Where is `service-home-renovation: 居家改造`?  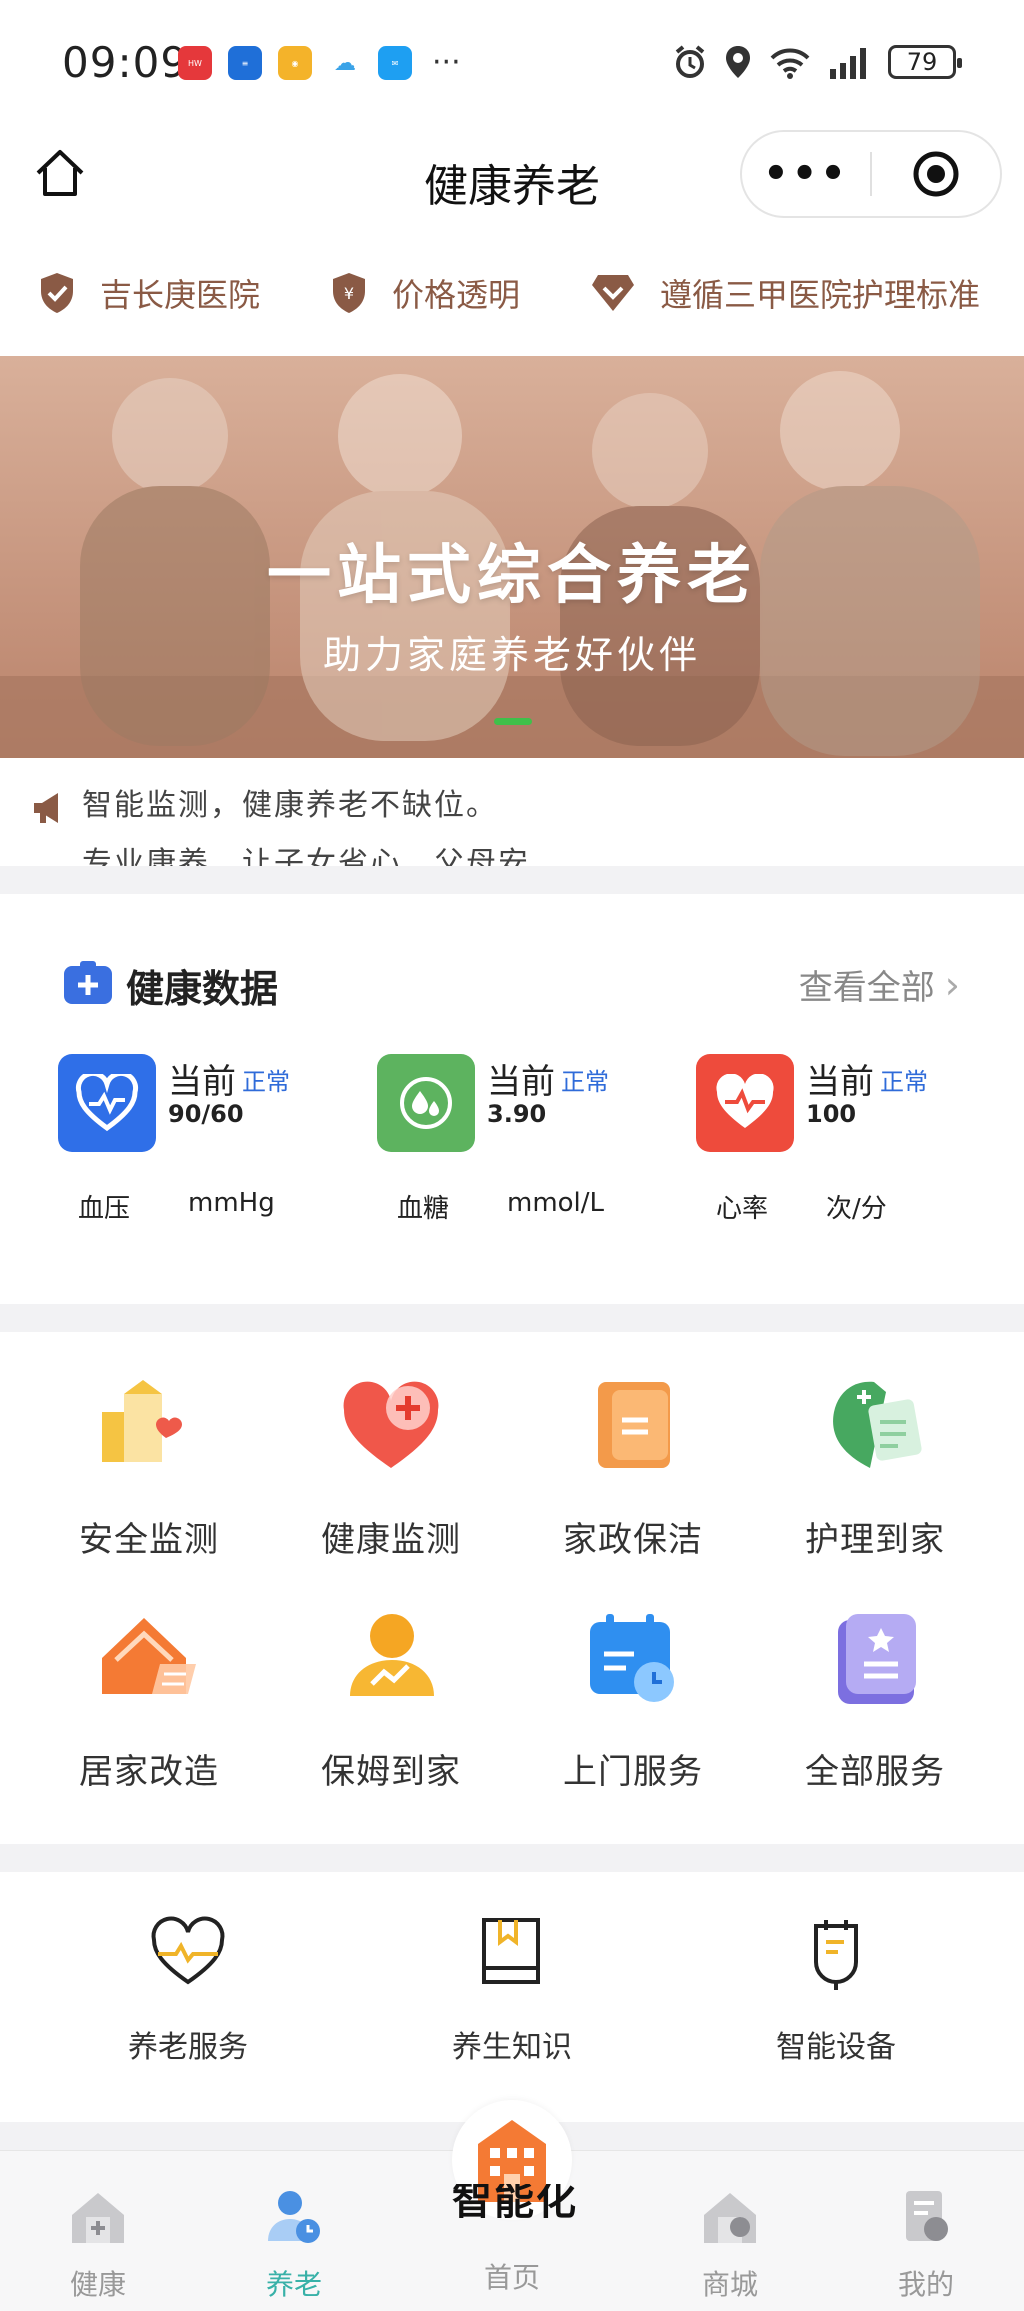 service-home-renovation: 居家改造 is located at coordinates (149, 1679).